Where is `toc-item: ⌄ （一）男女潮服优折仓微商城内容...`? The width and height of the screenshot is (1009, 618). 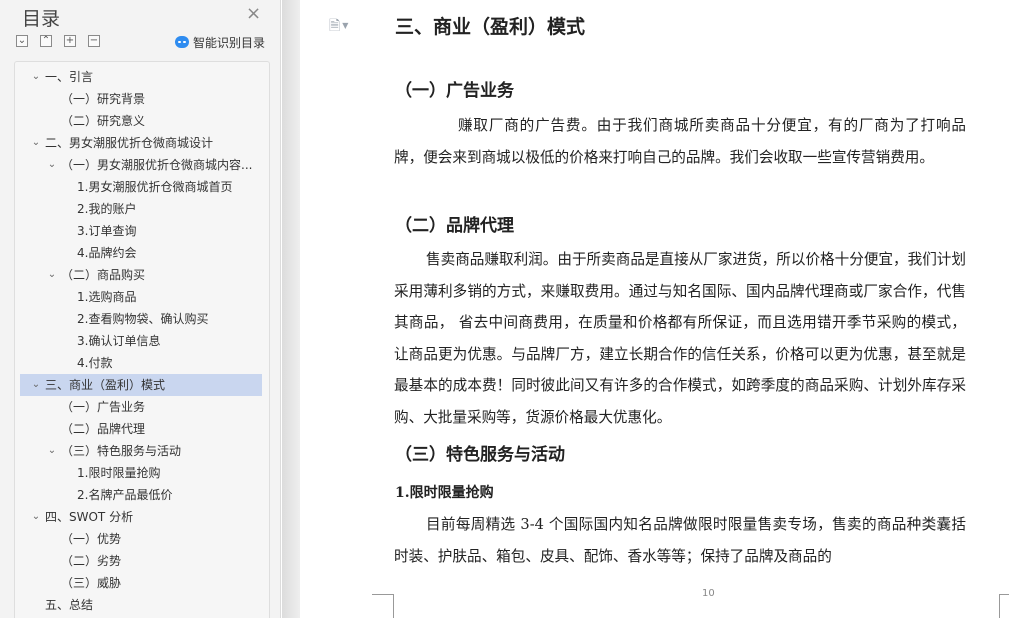 toc-item: ⌄ （一）男女潮服优折仓微商城内容... is located at coordinates (141, 165).